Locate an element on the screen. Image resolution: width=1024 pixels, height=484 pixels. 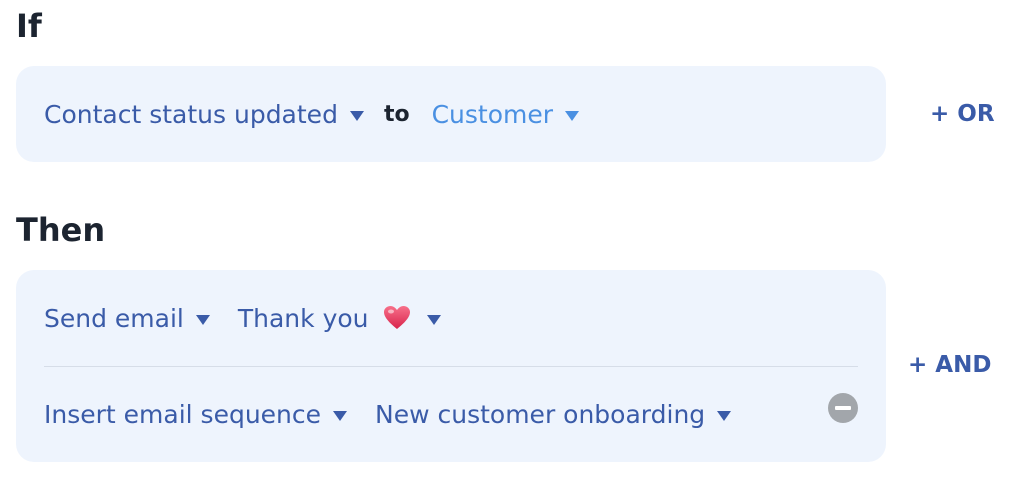
email-template-dropdown: Thank you is located at coordinates (339, 318).